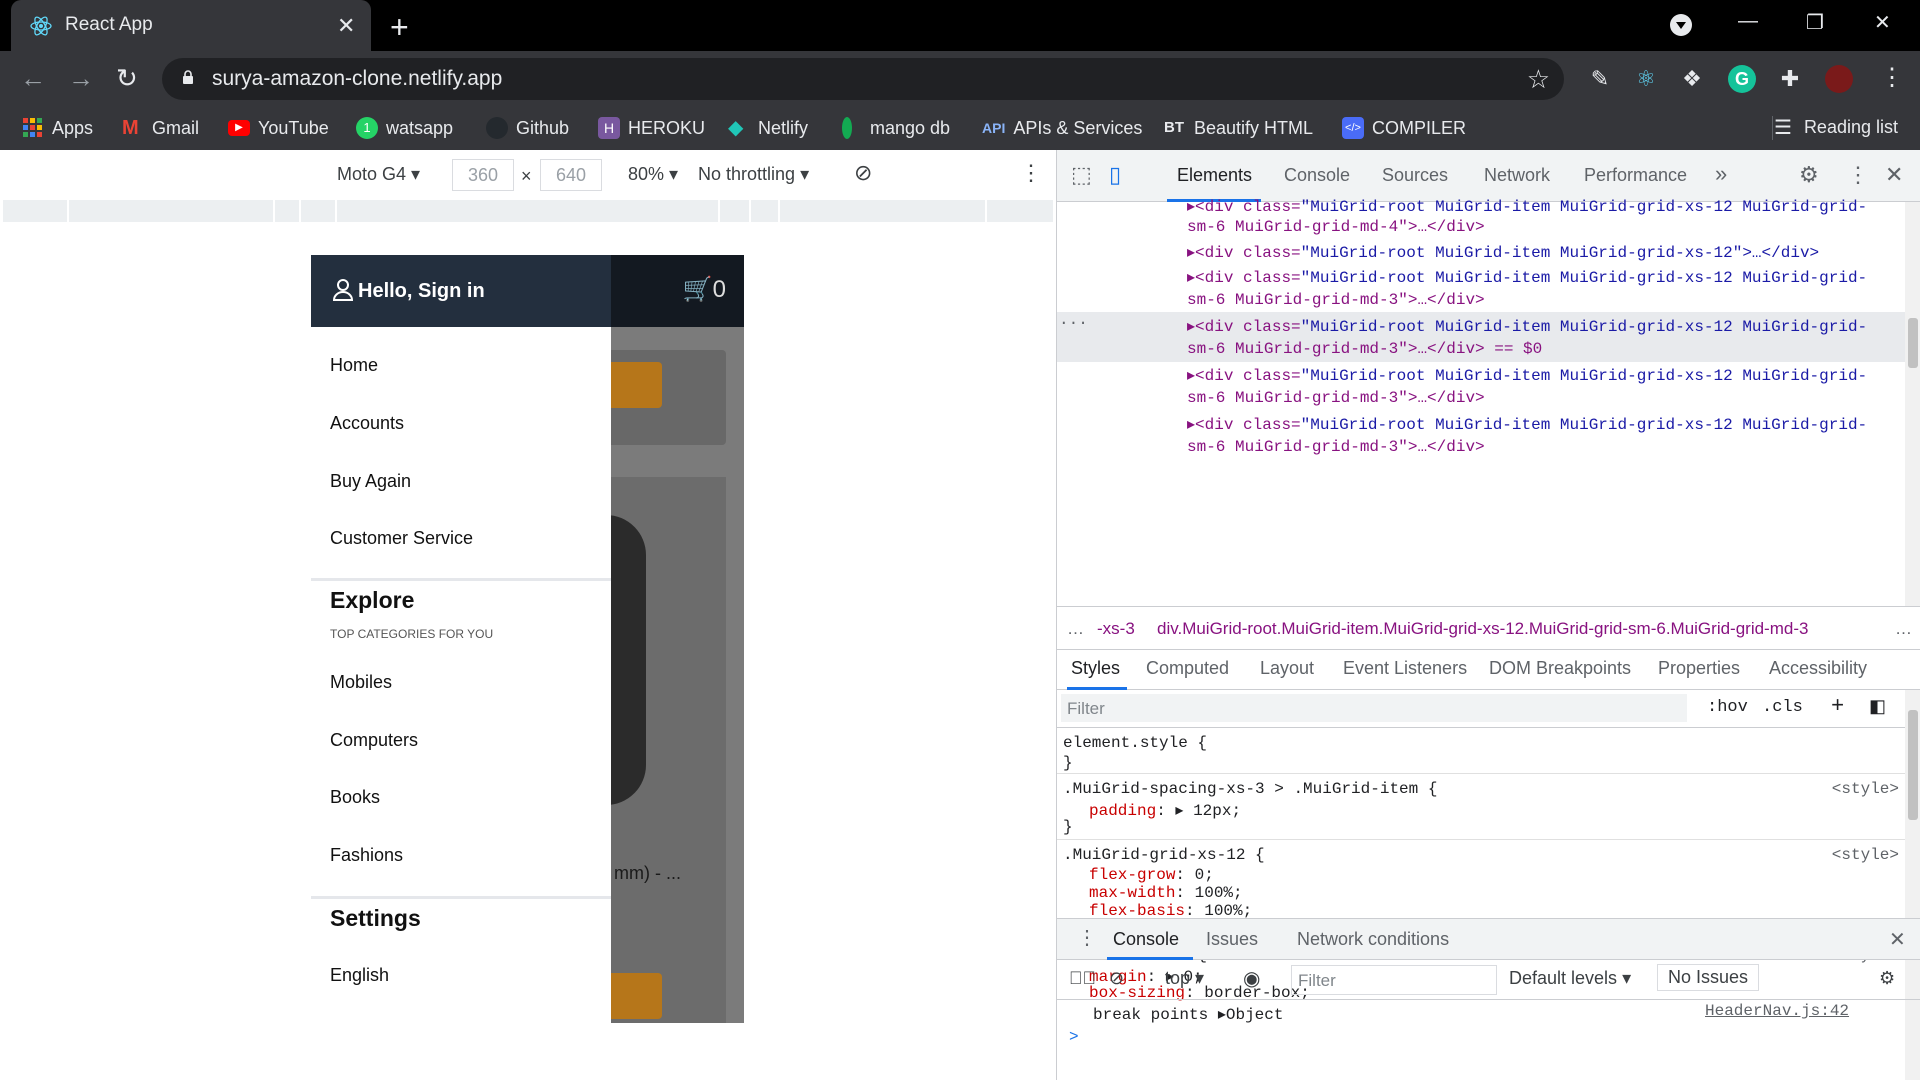 The width and height of the screenshot is (1920, 1080). Describe the element at coordinates (1232, 939) in the screenshot. I see `drawer-tab-issues: Issues` at that location.